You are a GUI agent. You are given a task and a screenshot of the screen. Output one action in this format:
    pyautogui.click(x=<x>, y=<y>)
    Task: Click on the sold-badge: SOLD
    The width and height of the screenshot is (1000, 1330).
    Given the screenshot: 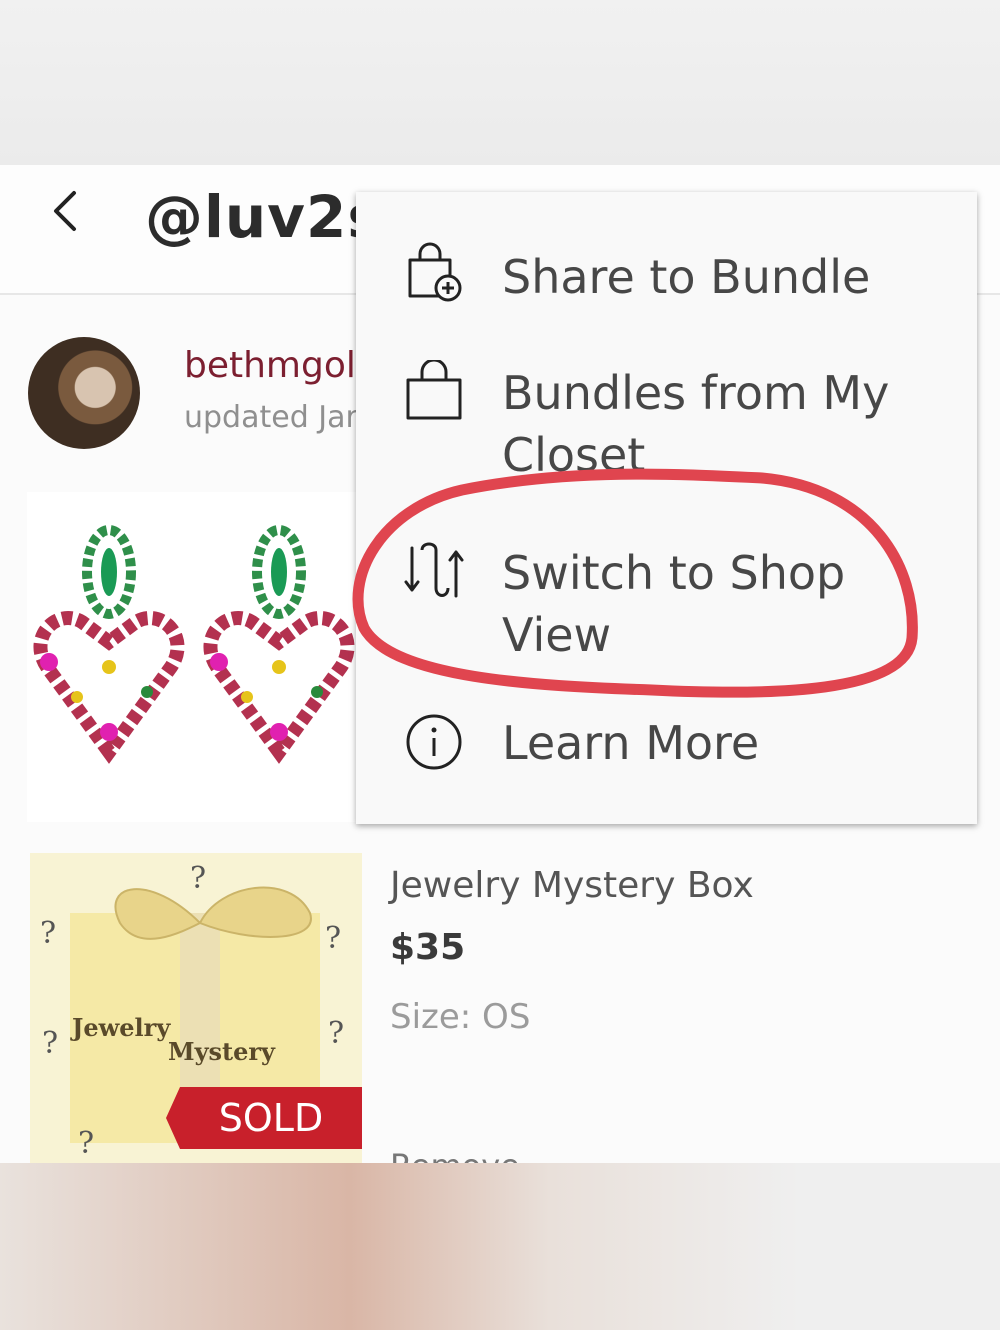 What is the action you would take?
    pyautogui.click(x=264, y=1118)
    